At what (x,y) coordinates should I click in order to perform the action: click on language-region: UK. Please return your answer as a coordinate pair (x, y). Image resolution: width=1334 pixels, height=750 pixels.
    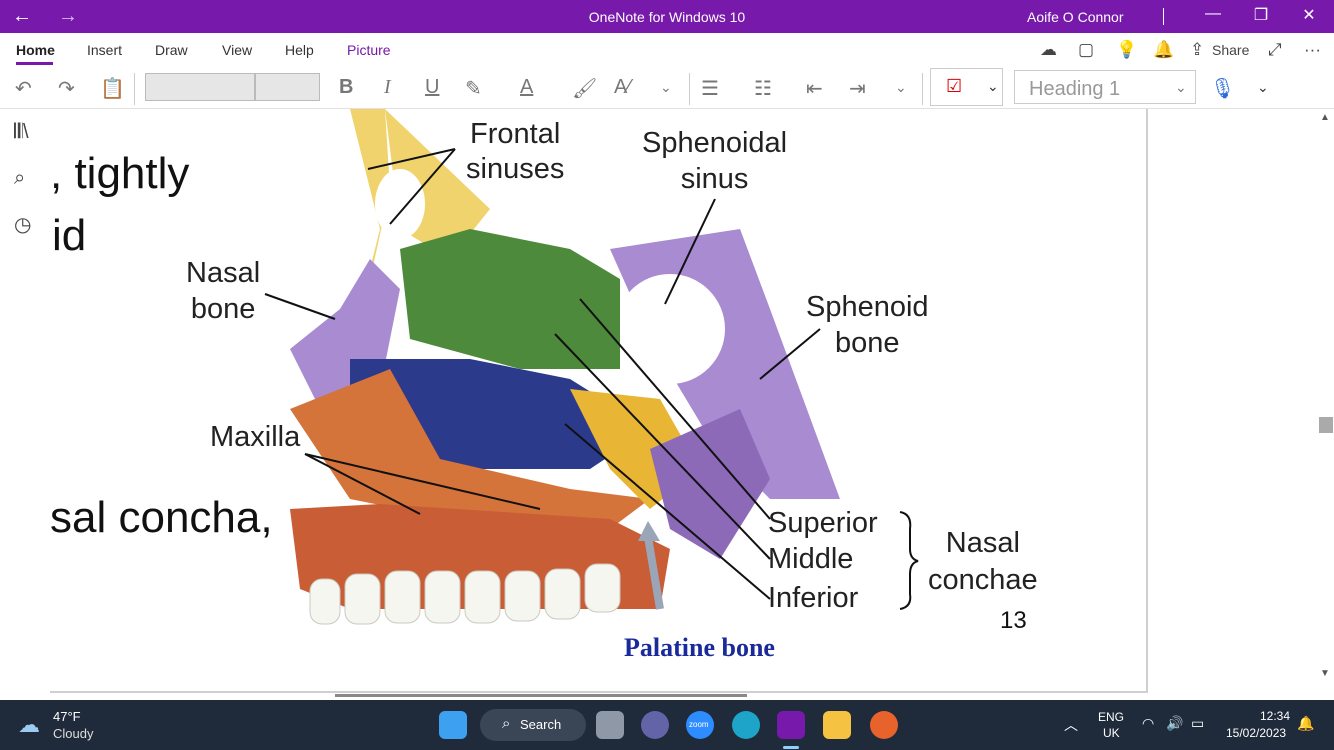
    Looking at the image, I should click on (1111, 733).